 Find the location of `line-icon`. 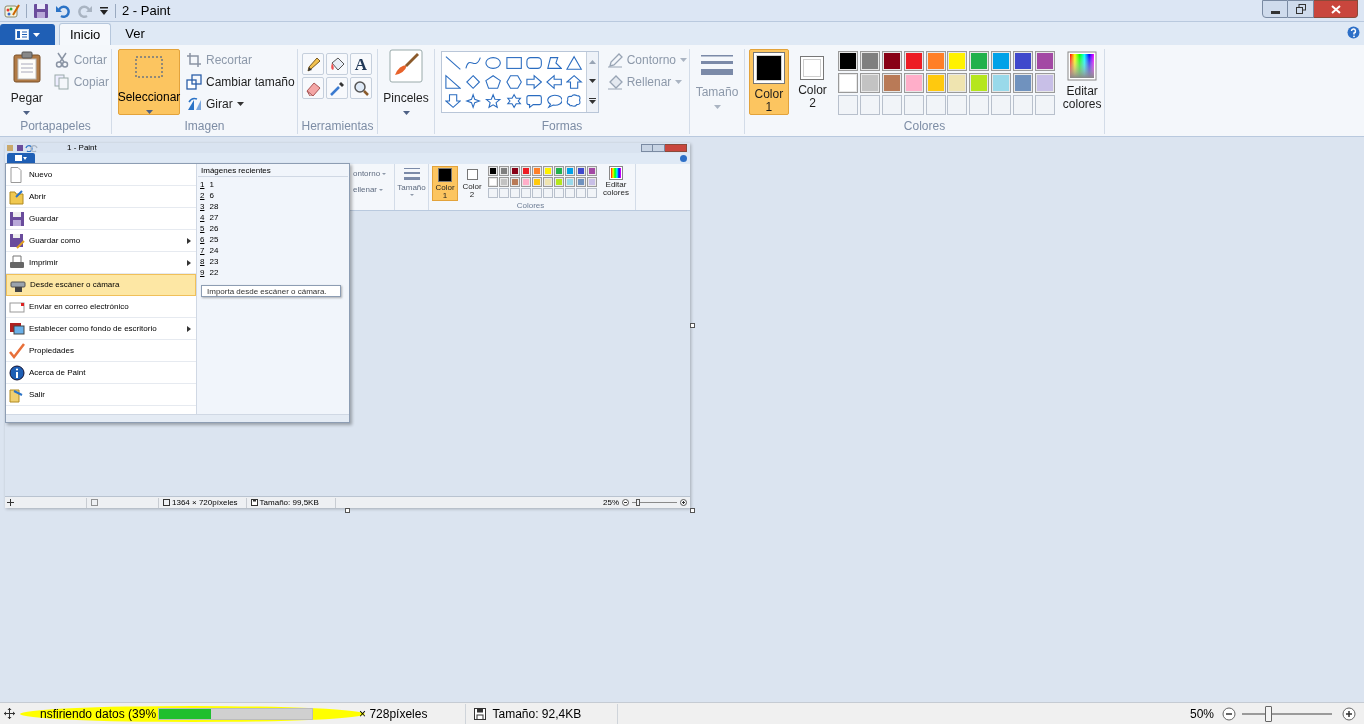

line-icon is located at coordinates (453, 63).